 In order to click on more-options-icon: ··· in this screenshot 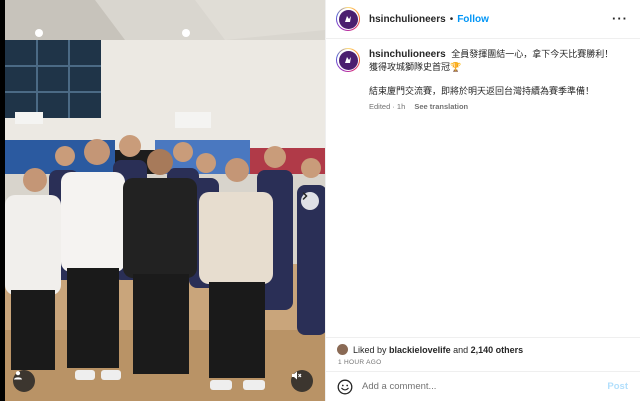, I will do `click(620, 18)`.